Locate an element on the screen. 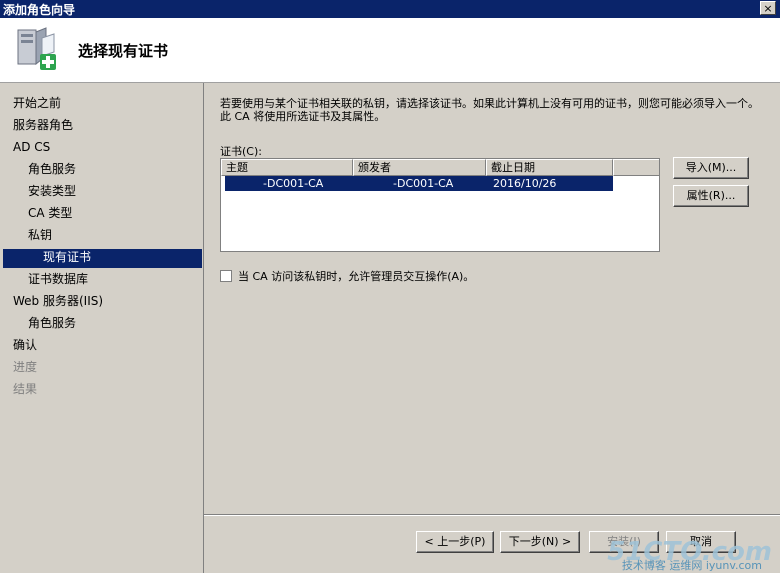 The width and height of the screenshot is (780, 573). previous-button: < 上一步(P) is located at coordinates (455, 542).